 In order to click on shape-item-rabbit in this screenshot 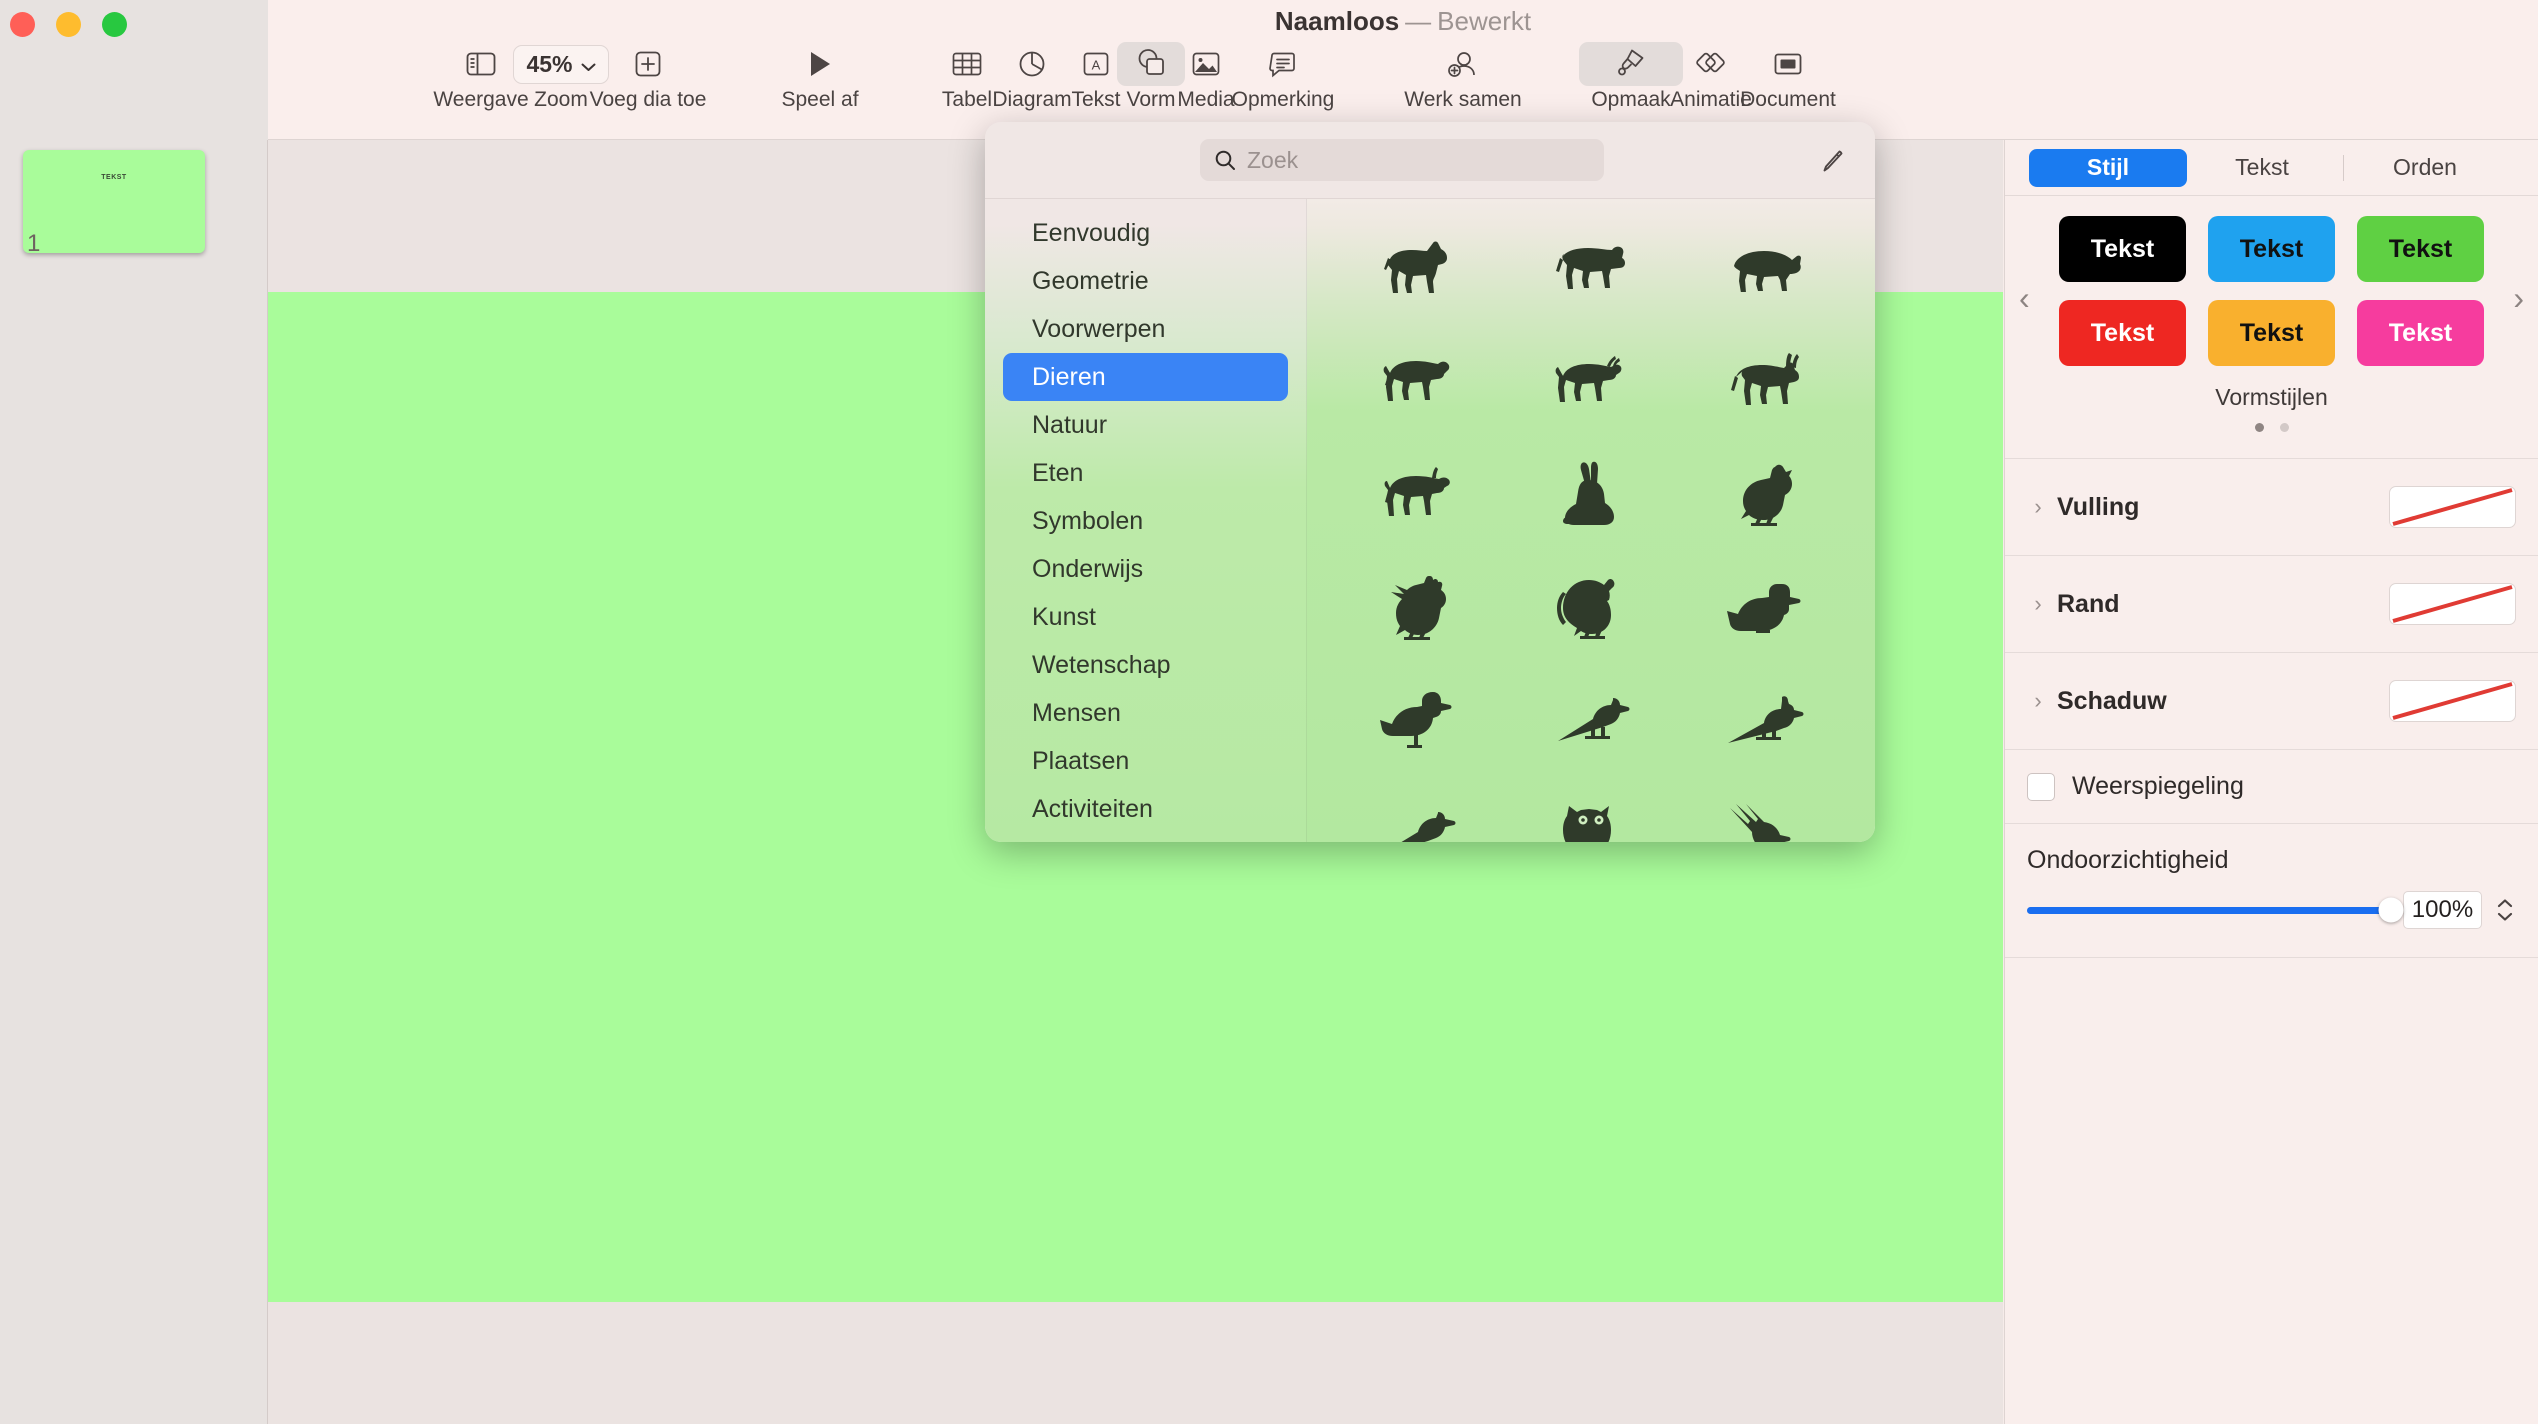, I will do `click(1590, 493)`.